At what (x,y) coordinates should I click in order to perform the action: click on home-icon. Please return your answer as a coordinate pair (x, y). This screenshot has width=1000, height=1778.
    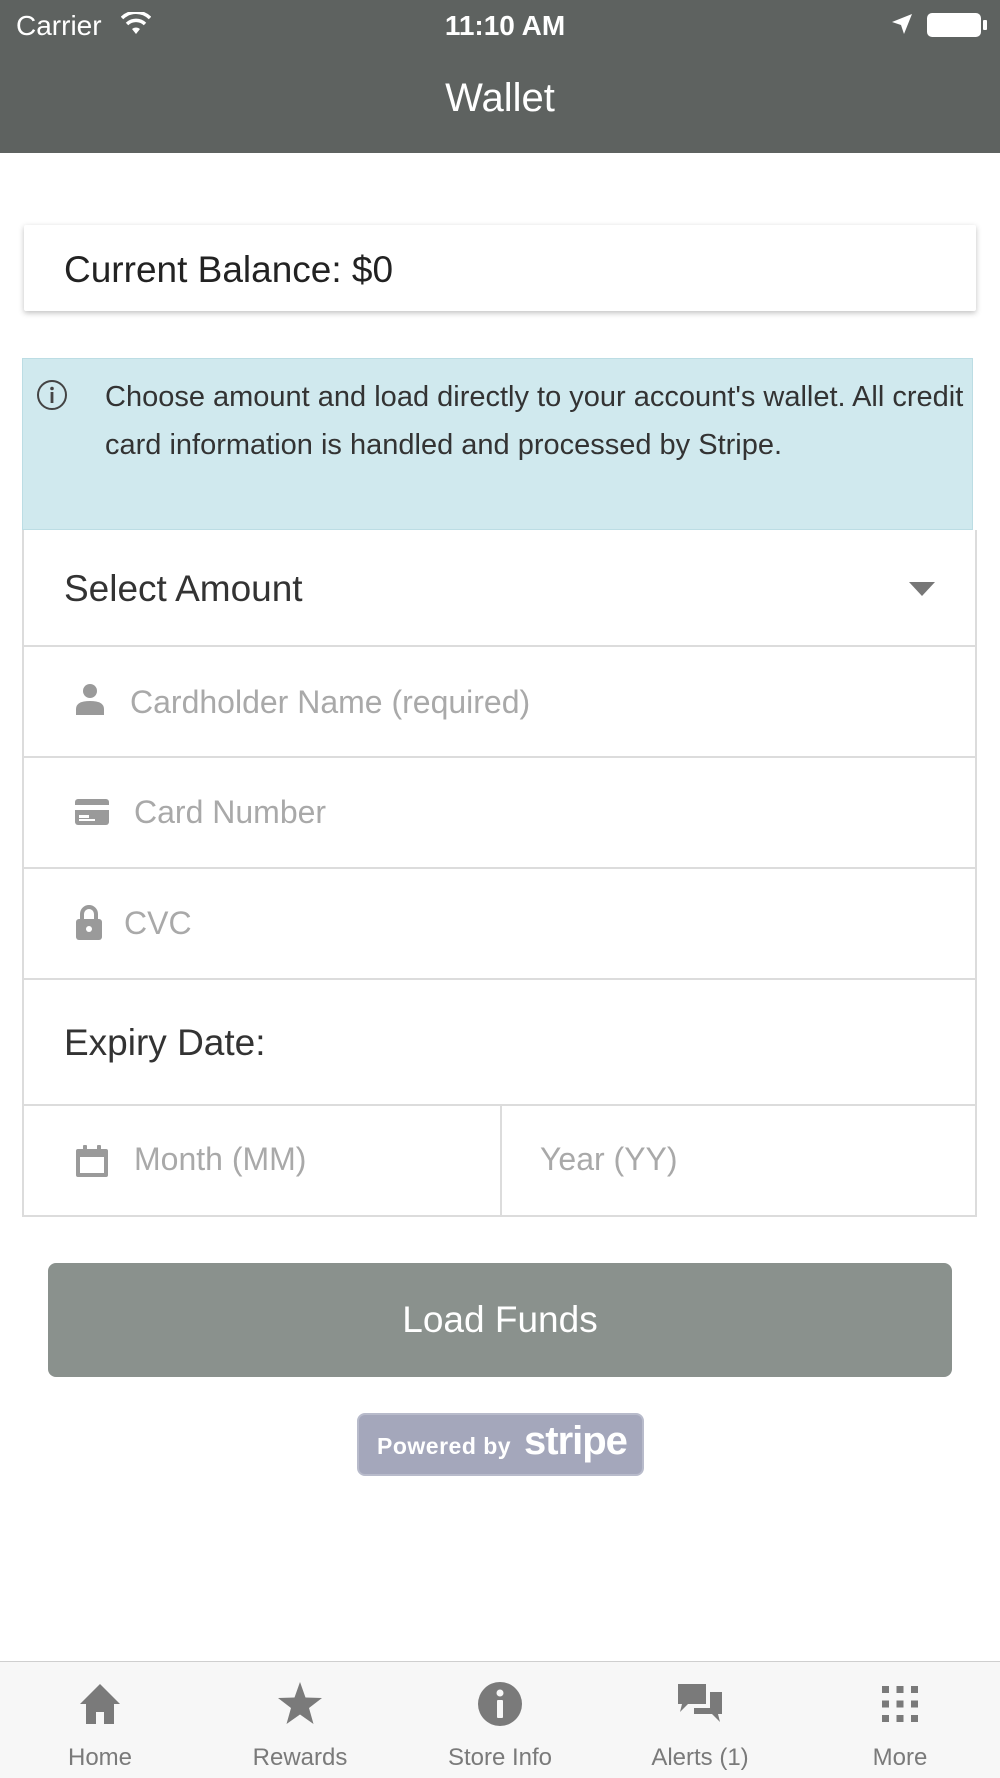
    Looking at the image, I should click on (100, 1704).